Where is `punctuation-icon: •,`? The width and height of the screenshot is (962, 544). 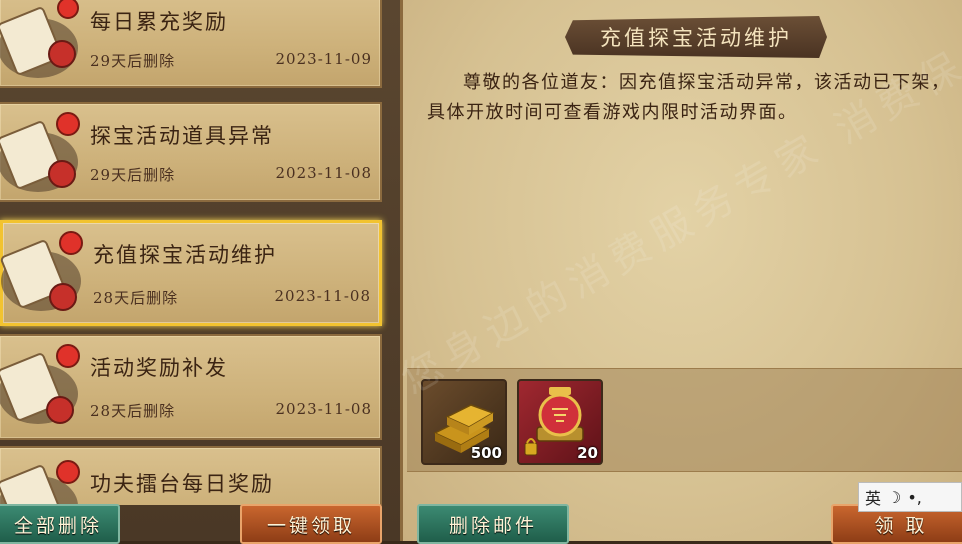
punctuation-icon: •, is located at coordinates (914, 497).